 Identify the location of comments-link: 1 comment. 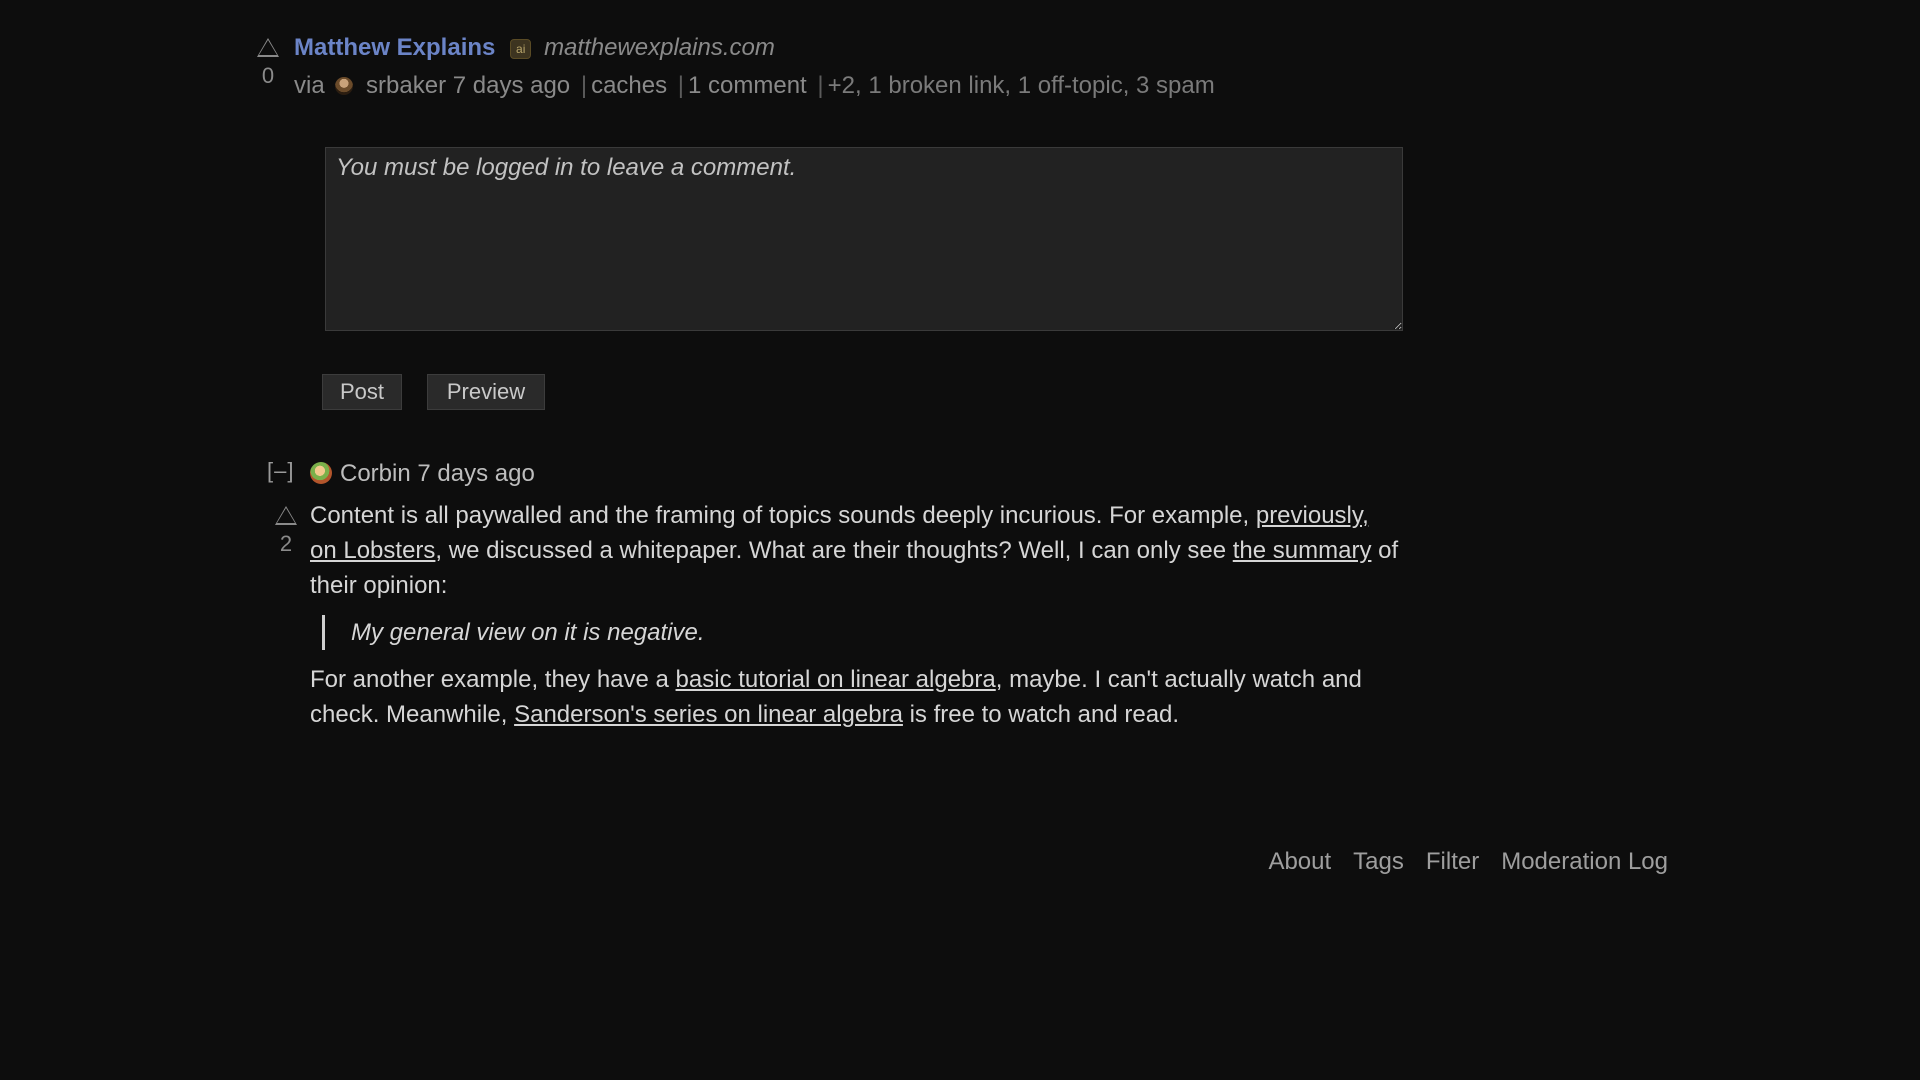
(747, 85).